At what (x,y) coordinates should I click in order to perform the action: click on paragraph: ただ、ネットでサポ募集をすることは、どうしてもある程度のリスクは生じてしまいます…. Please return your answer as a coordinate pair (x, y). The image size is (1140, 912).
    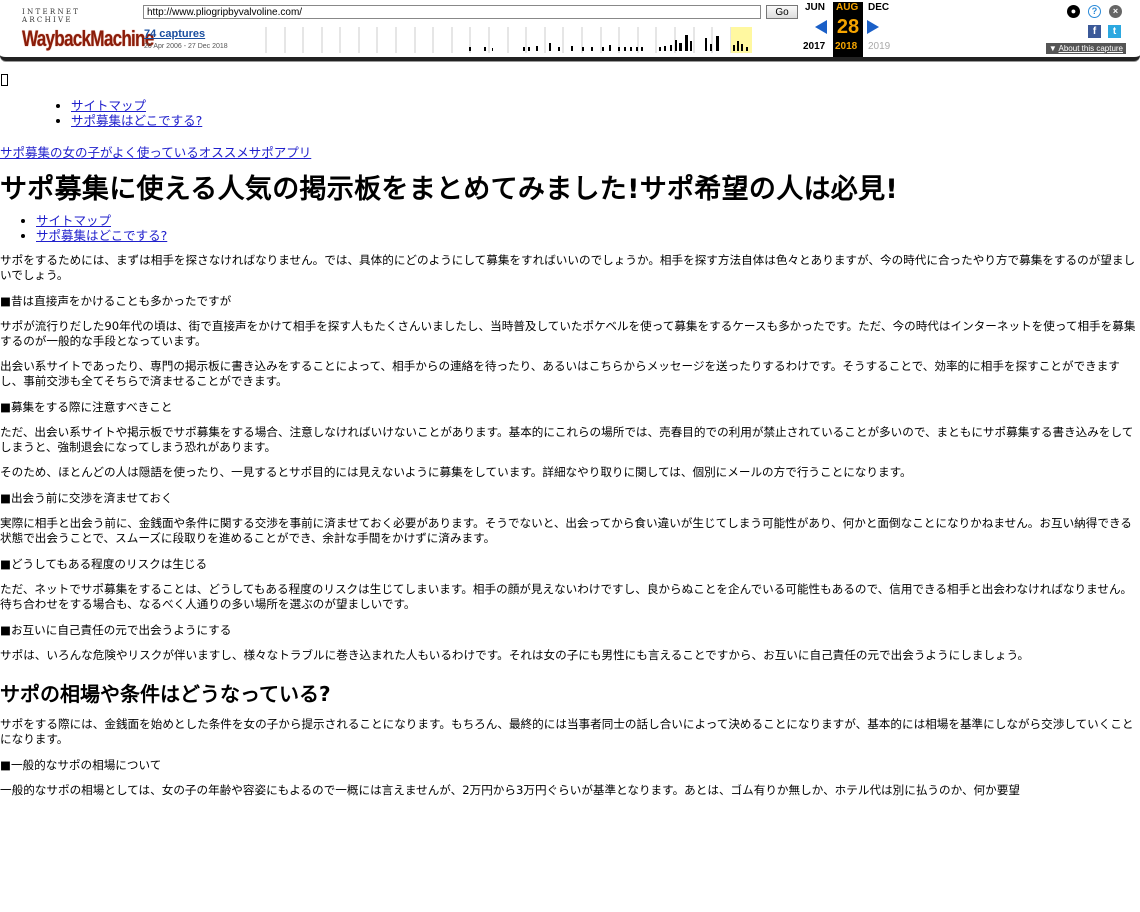
    Looking at the image, I should click on (566, 596).